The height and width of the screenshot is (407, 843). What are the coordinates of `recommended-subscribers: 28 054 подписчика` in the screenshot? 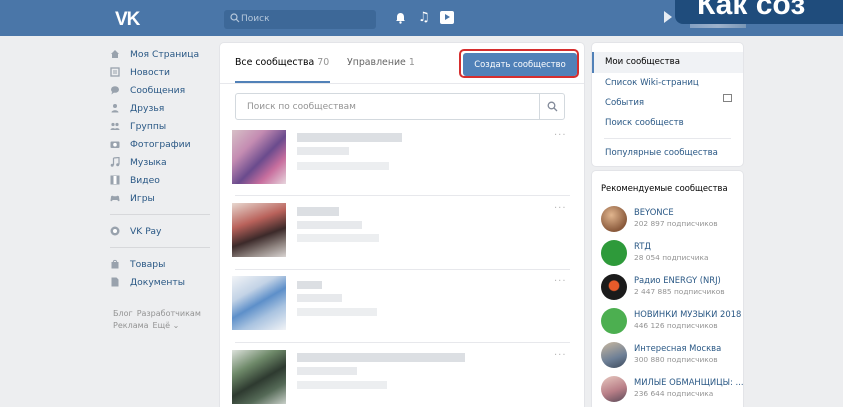 It's located at (671, 257).